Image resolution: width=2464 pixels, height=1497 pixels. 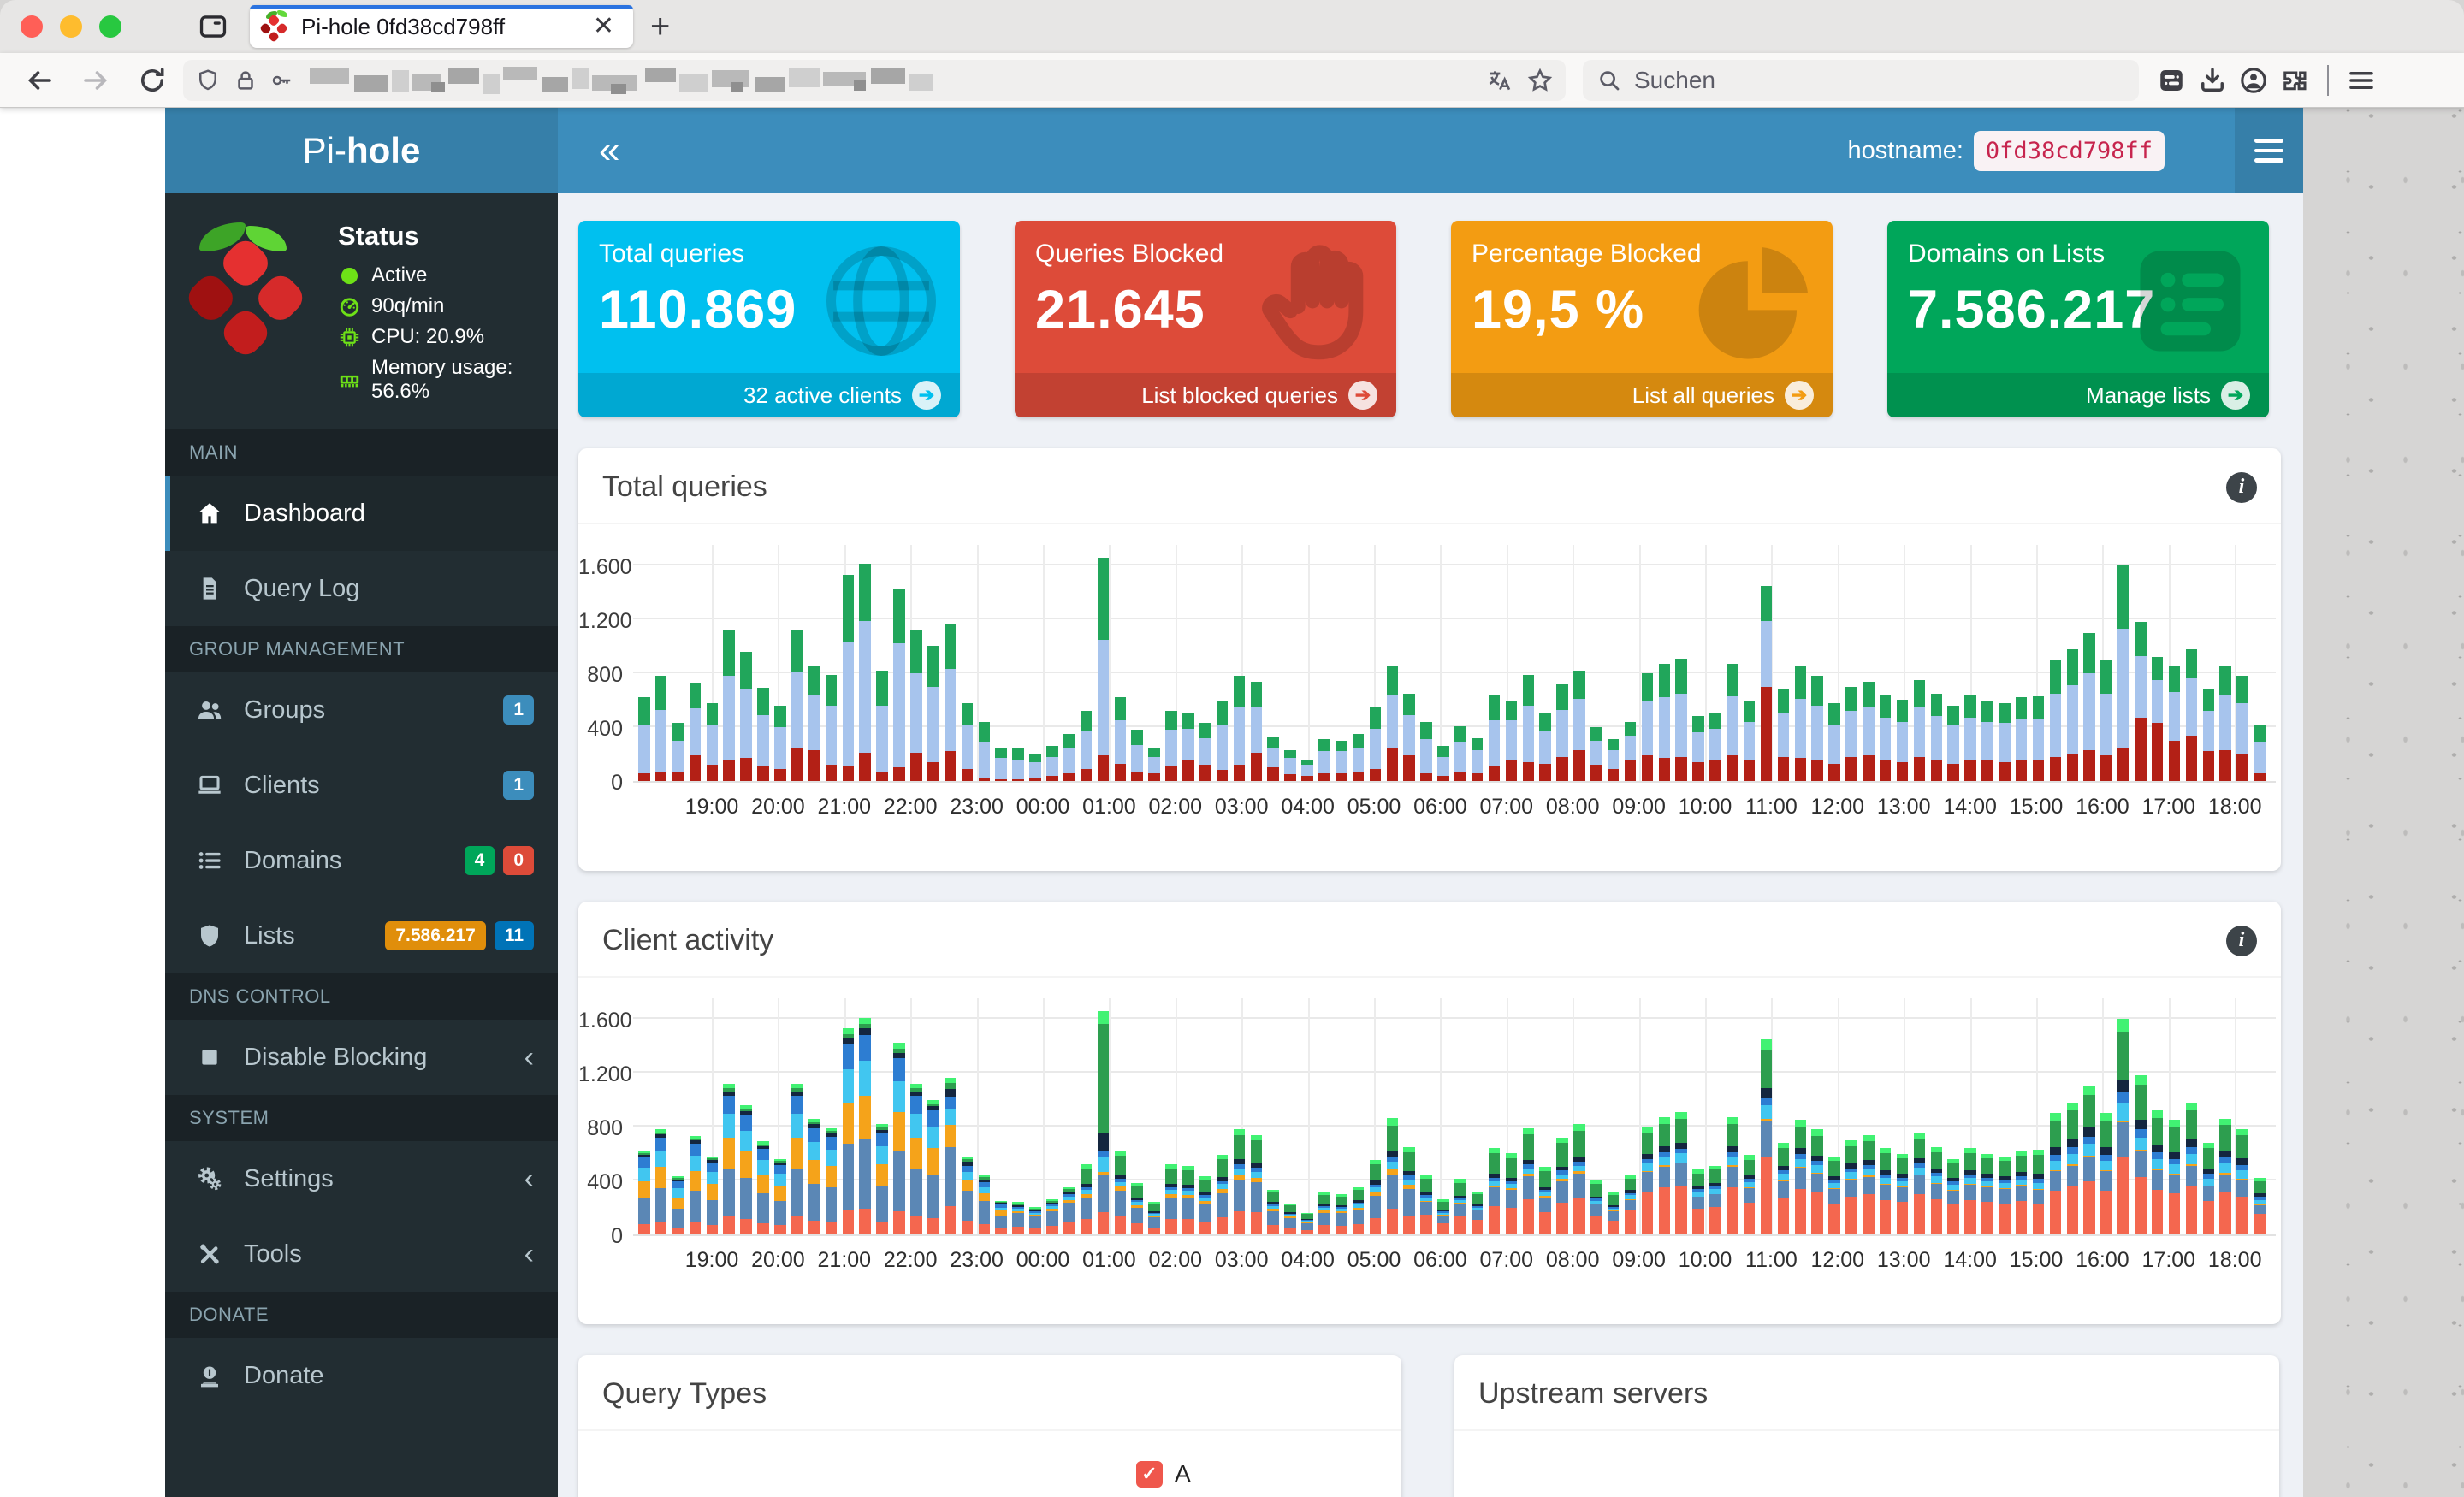 I want to click on back-icon, so click(x=39, y=80).